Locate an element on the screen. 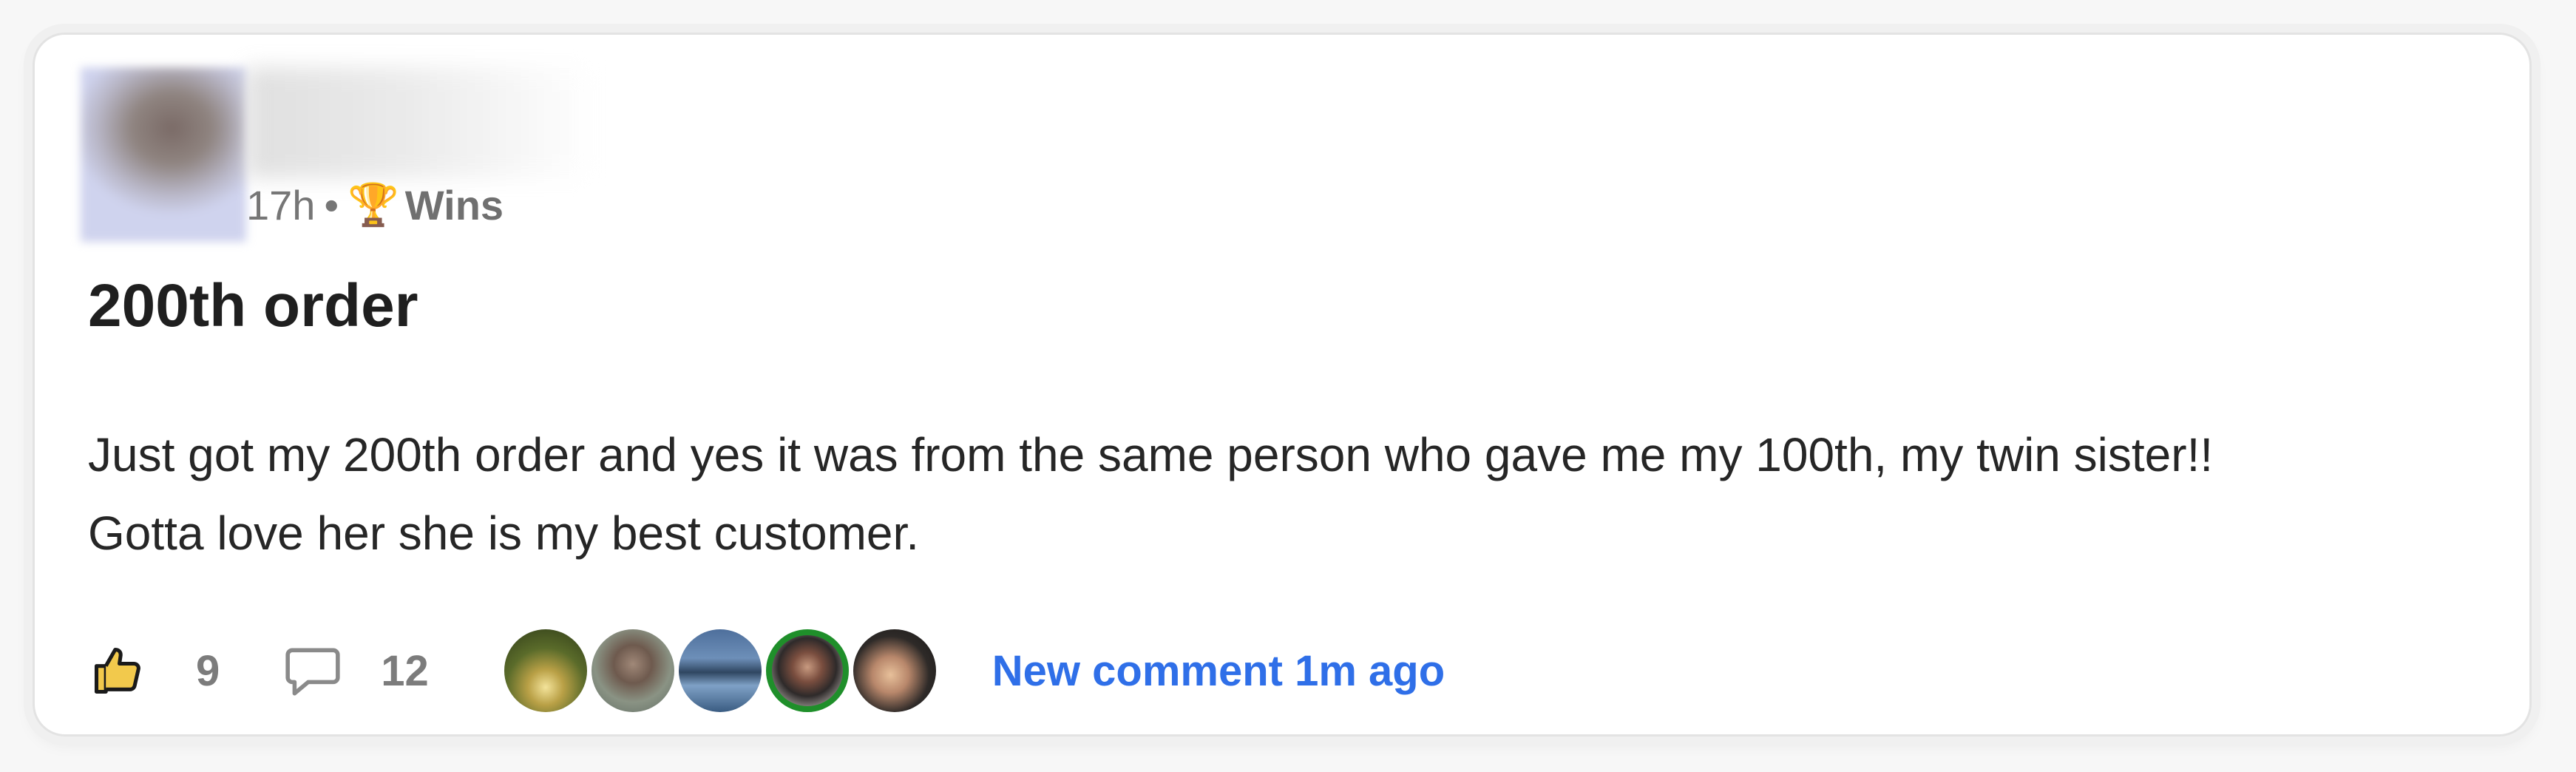  post-footer: 9 12 New comment 1m ago is located at coordinates (766, 670).